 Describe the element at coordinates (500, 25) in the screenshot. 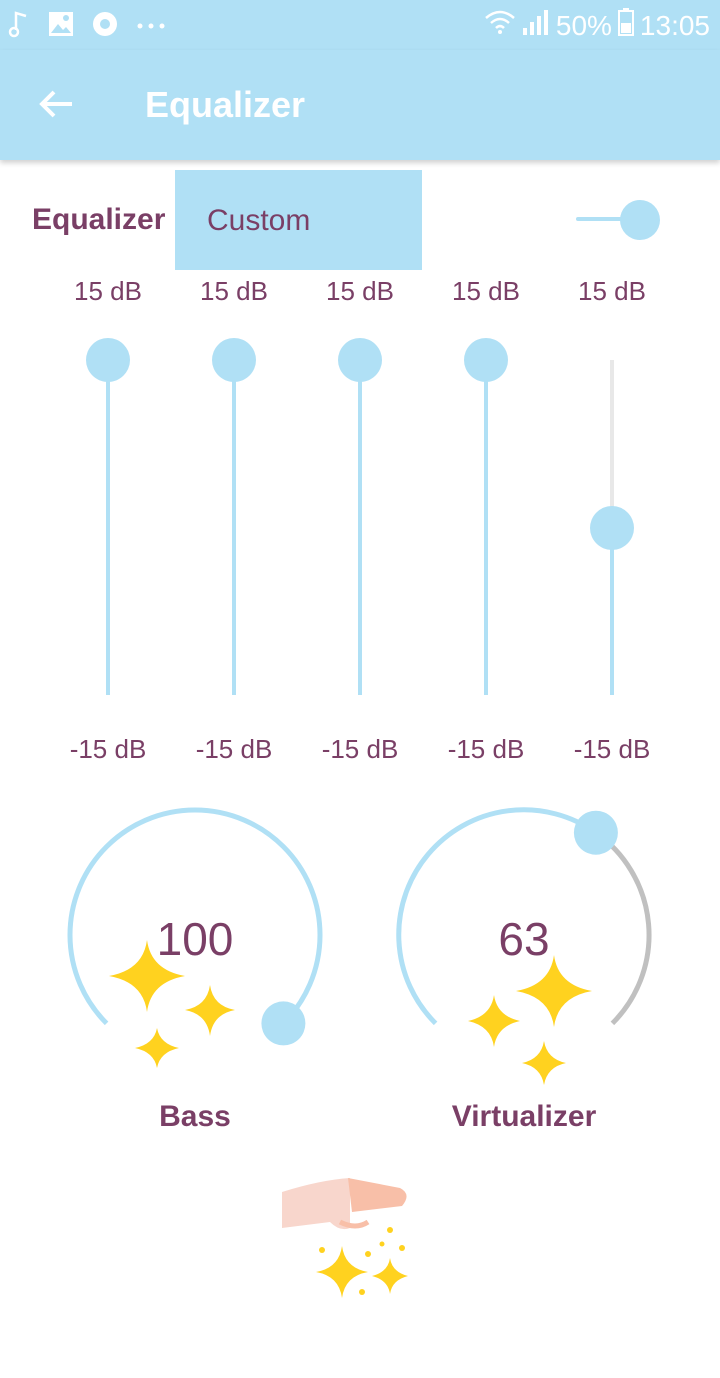

I see `wifi-icon` at that location.